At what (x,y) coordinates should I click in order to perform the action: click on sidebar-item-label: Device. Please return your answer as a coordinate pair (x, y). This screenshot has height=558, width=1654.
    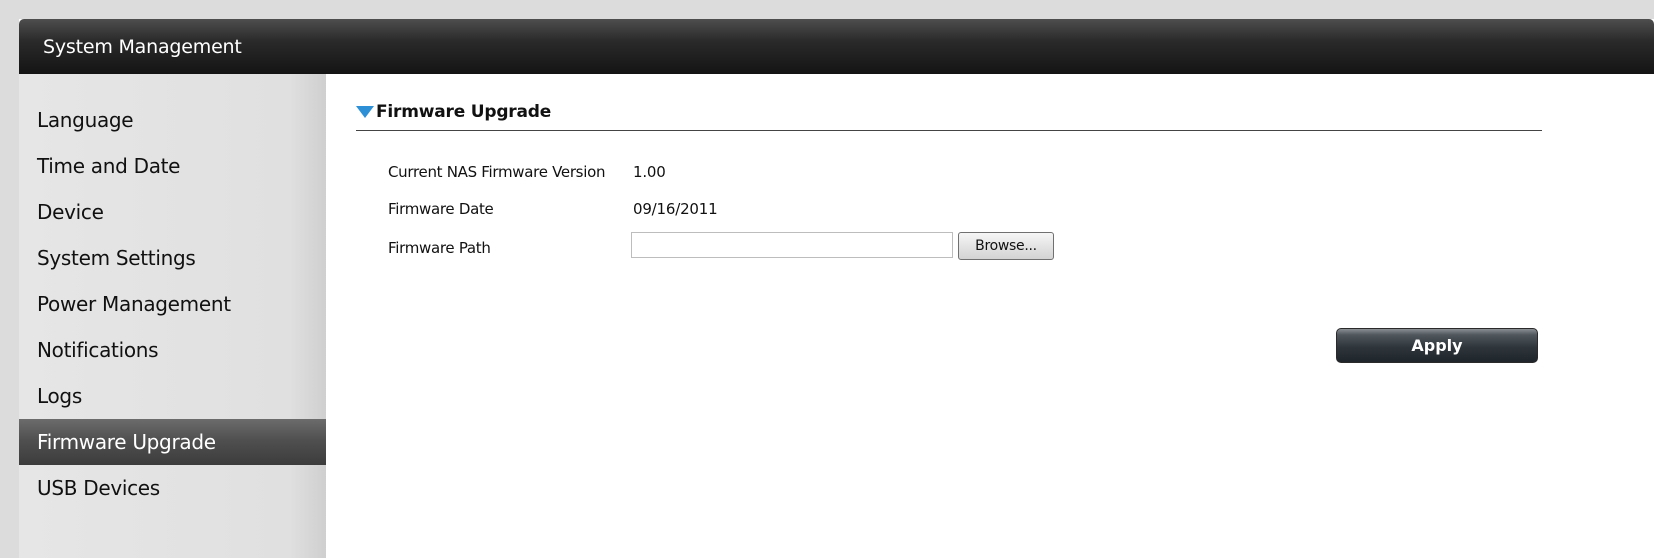
    Looking at the image, I should click on (70, 212).